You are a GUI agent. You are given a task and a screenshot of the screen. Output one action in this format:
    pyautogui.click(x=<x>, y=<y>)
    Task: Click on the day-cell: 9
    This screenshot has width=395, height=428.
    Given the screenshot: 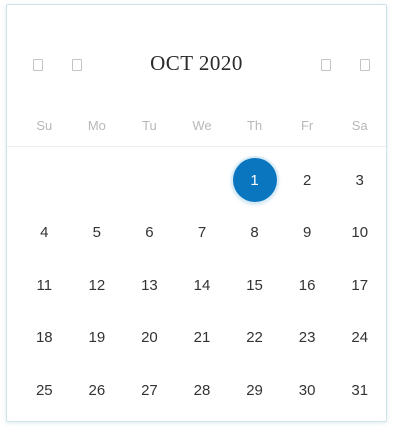 What is the action you would take?
    pyautogui.click(x=307, y=233)
    